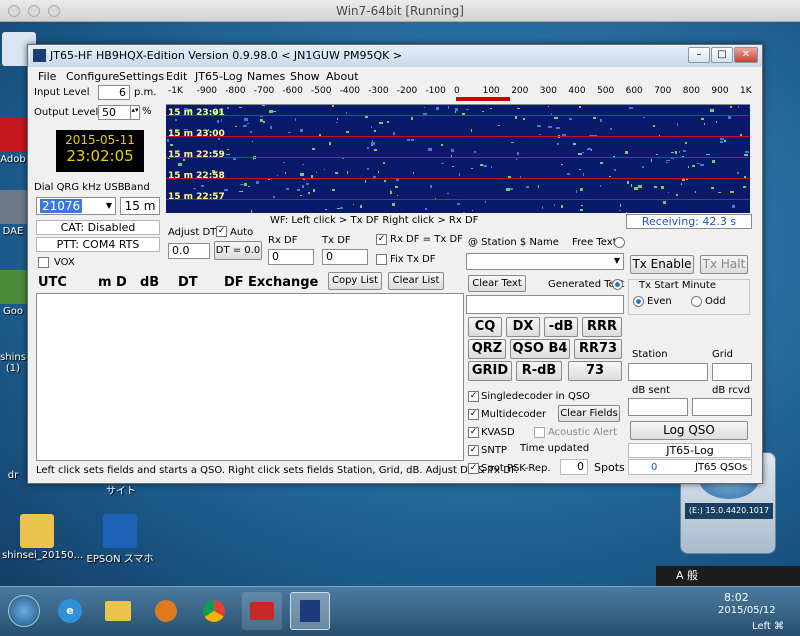 The width and height of the screenshot is (800, 636). Describe the element at coordinates (619, 242) in the screenshot. I see `free-text-radio` at that location.